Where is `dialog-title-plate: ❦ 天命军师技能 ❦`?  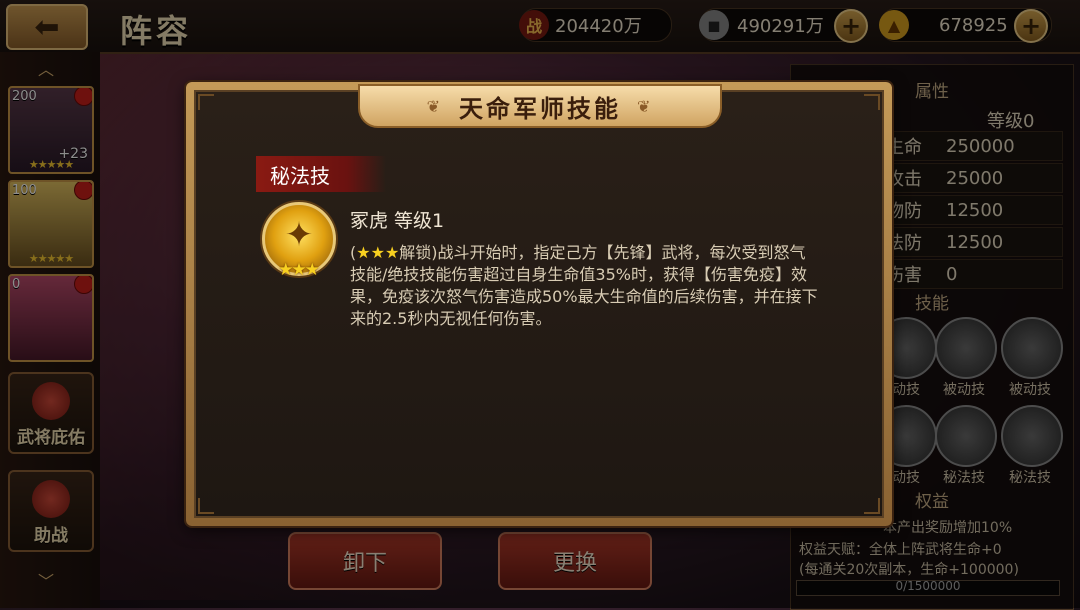
dialog-title-plate: ❦ 天命军师技能 ❦ is located at coordinates (540, 106).